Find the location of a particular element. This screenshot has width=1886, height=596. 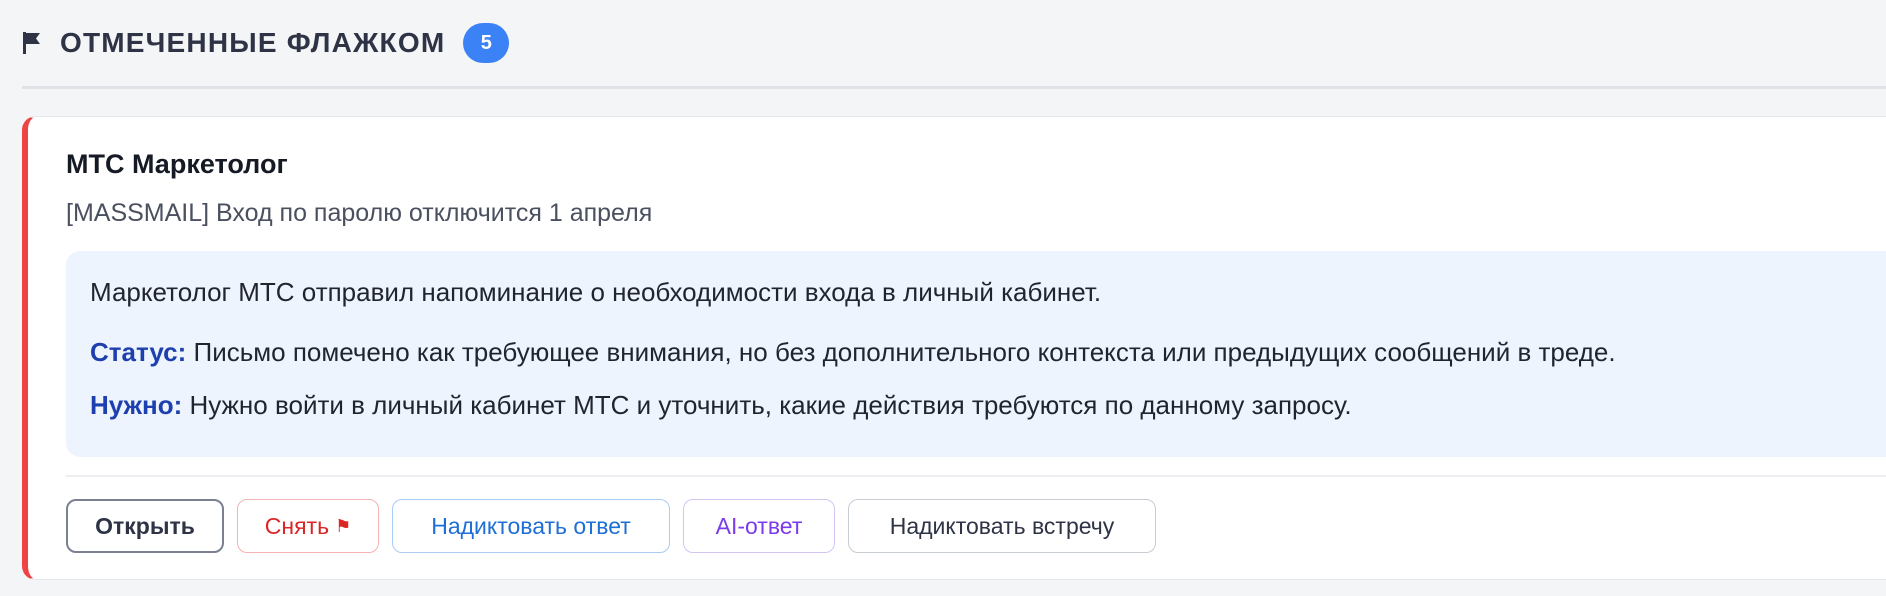

card-divider is located at coordinates (976, 476).